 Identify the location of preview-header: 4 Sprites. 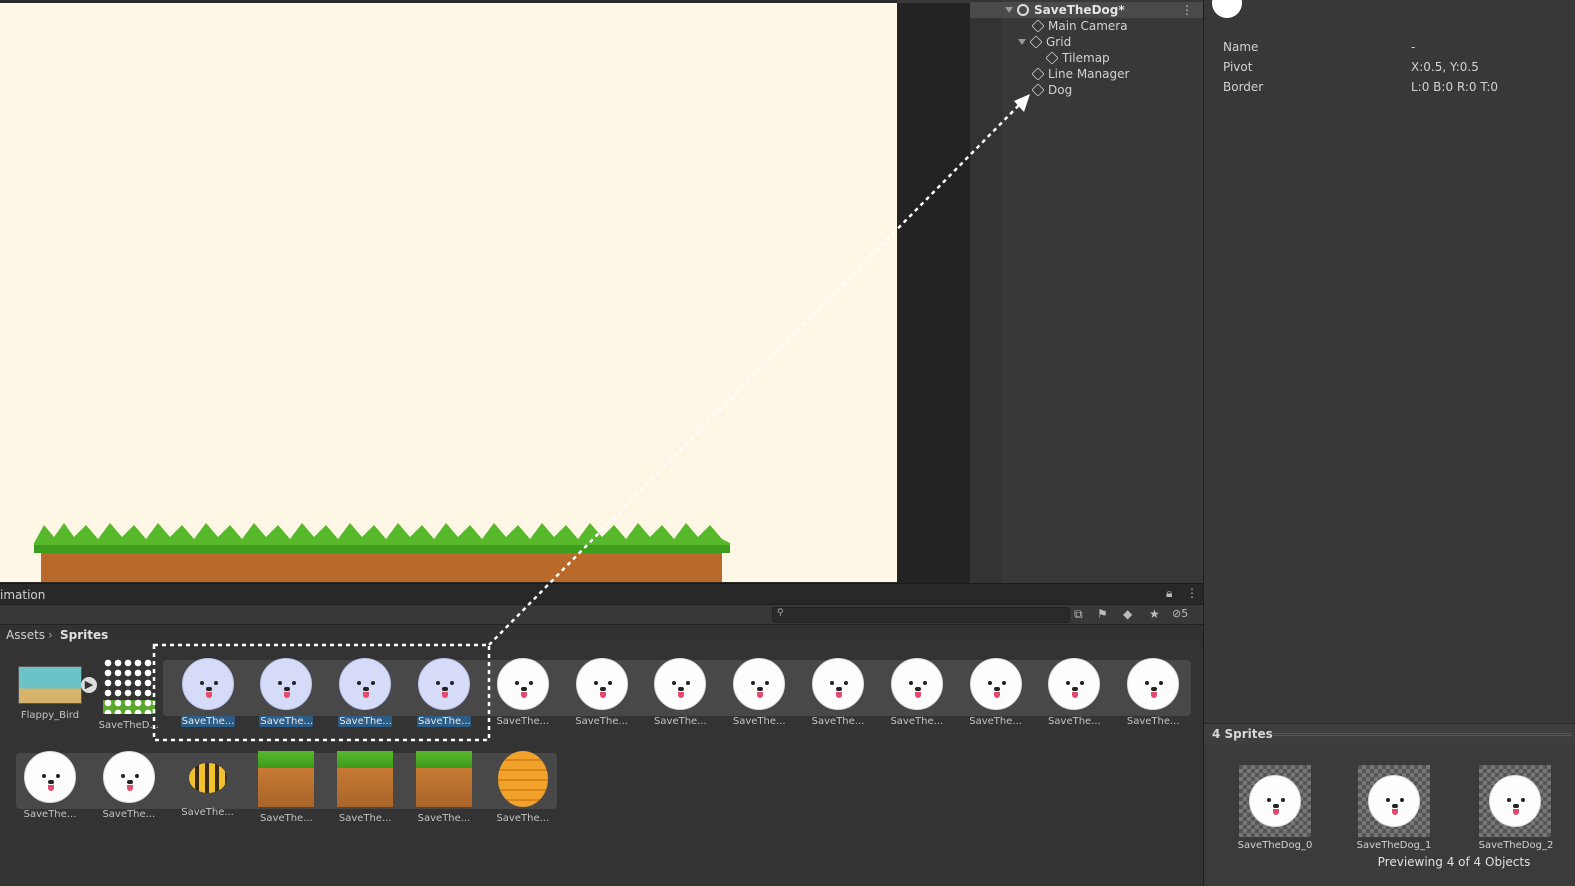
(1389, 734).